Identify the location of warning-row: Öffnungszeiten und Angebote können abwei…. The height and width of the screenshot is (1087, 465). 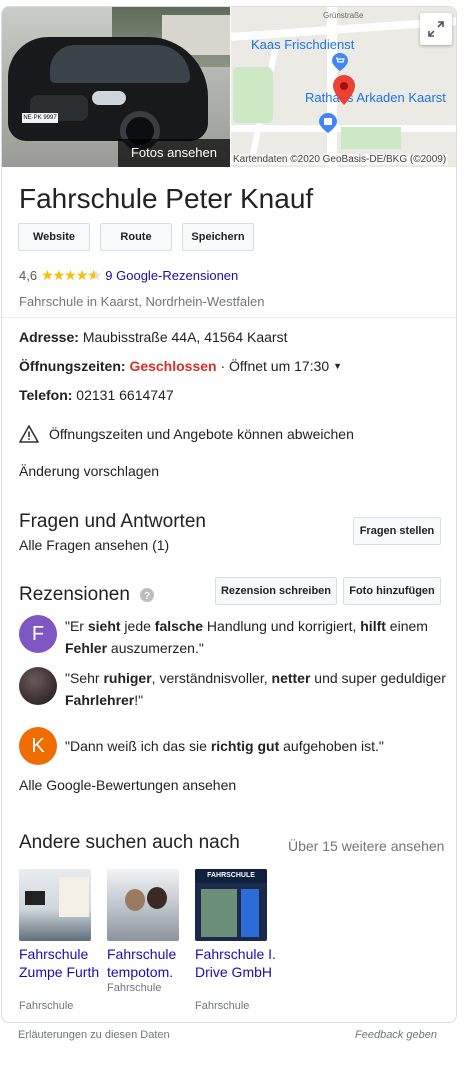
(186, 434).